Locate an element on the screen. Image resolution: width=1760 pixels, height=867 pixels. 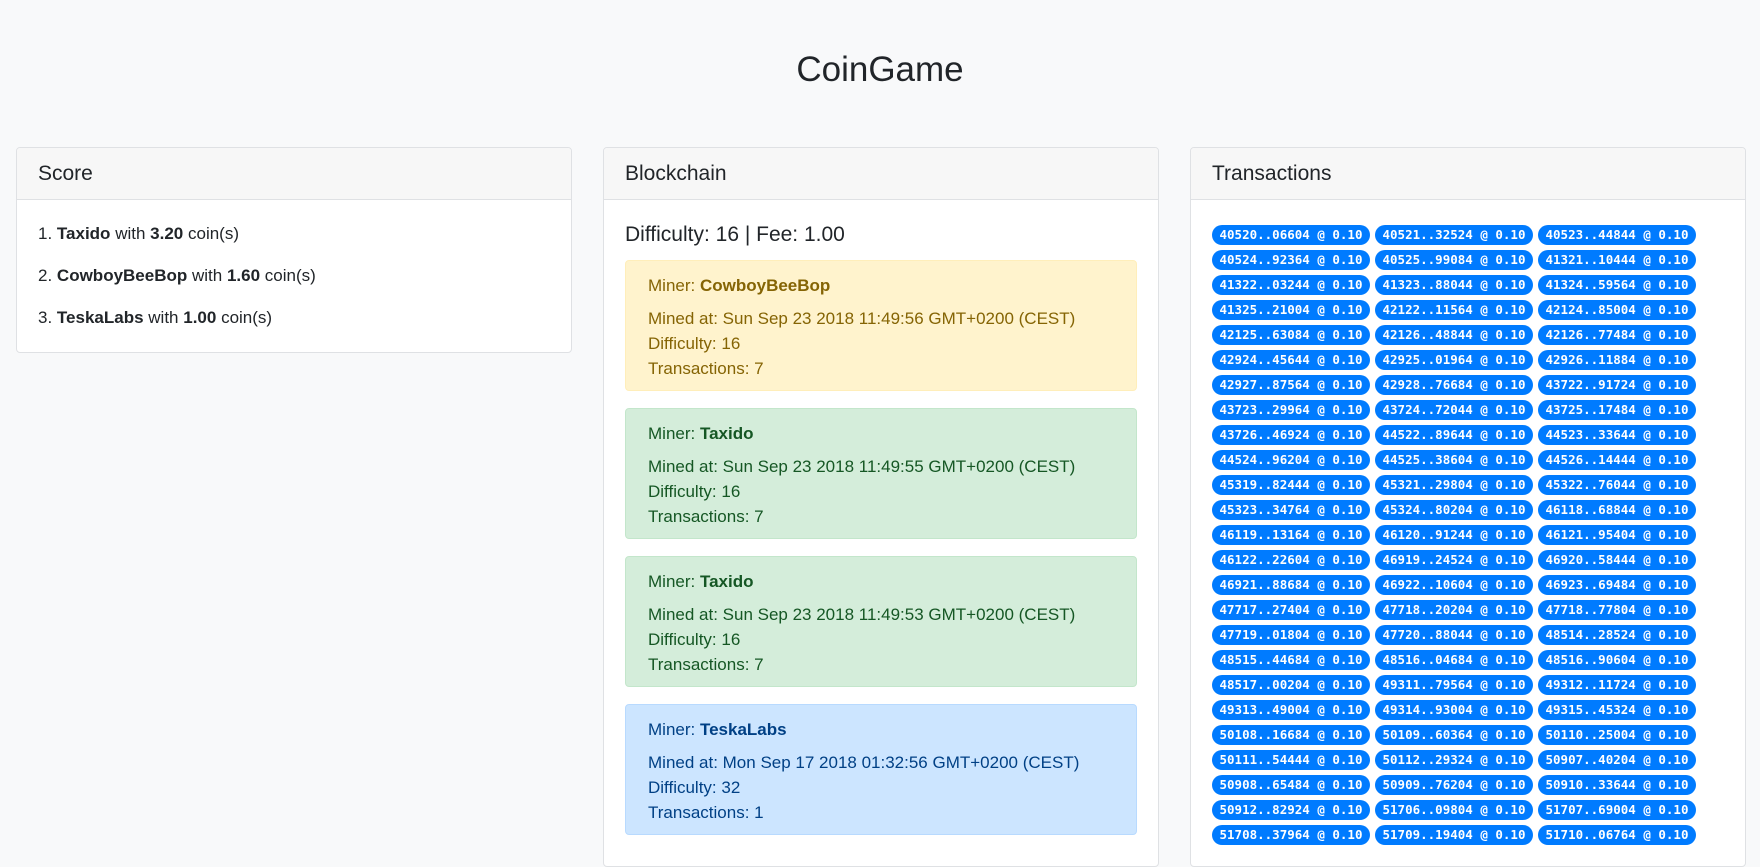
transaction-badge: 50110..25004 @ 0.10 is located at coordinates (1617, 735).